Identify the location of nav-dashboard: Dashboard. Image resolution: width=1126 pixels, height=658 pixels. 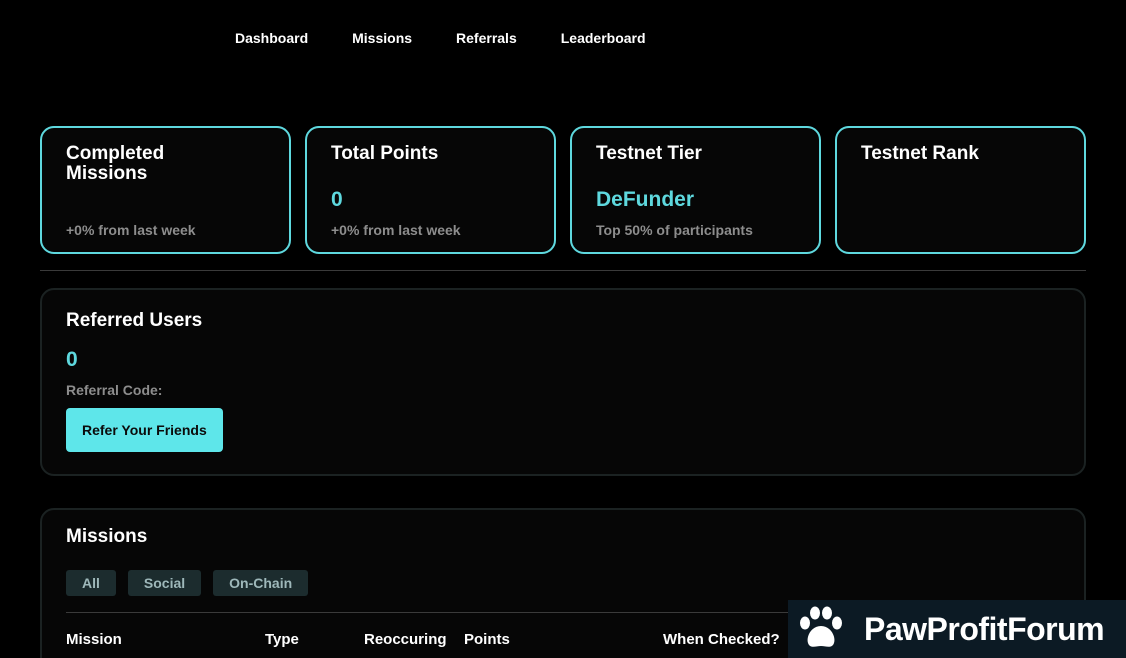
(271, 38).